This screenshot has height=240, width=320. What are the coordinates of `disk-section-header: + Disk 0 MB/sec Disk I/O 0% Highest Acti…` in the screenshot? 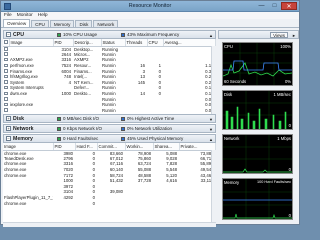 It's located at (109, 118).